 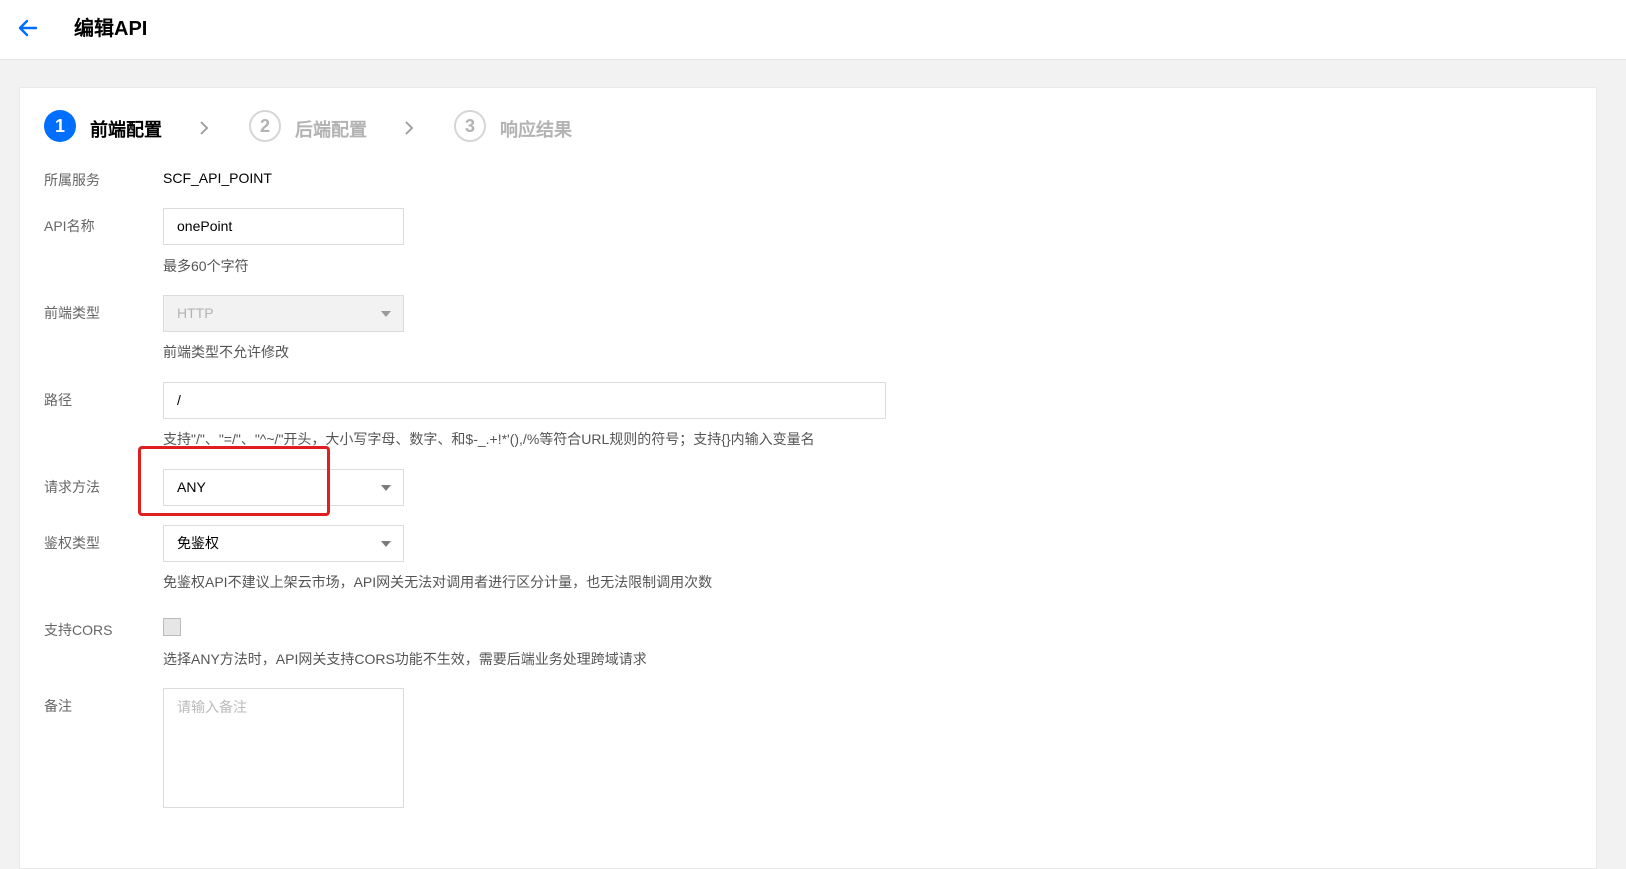 What do you see at coordinates (283, 748) in the screenshot?
I see `remark-textarea: 请输入备注` at bounding box center [283, 748].